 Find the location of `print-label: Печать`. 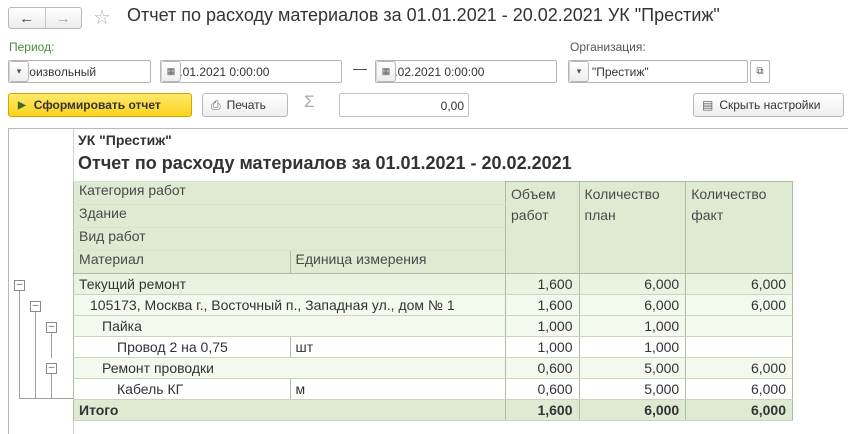

print-label: Печать is located at coordinates (246, 105).